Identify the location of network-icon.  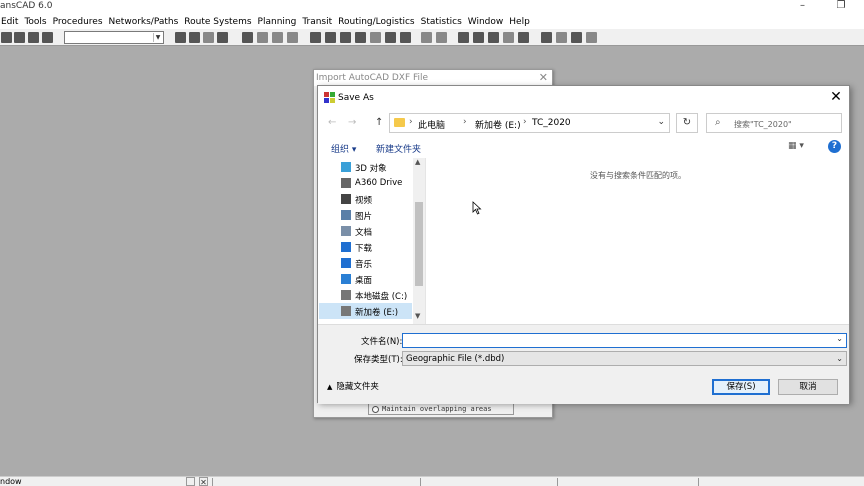
(591, 37).